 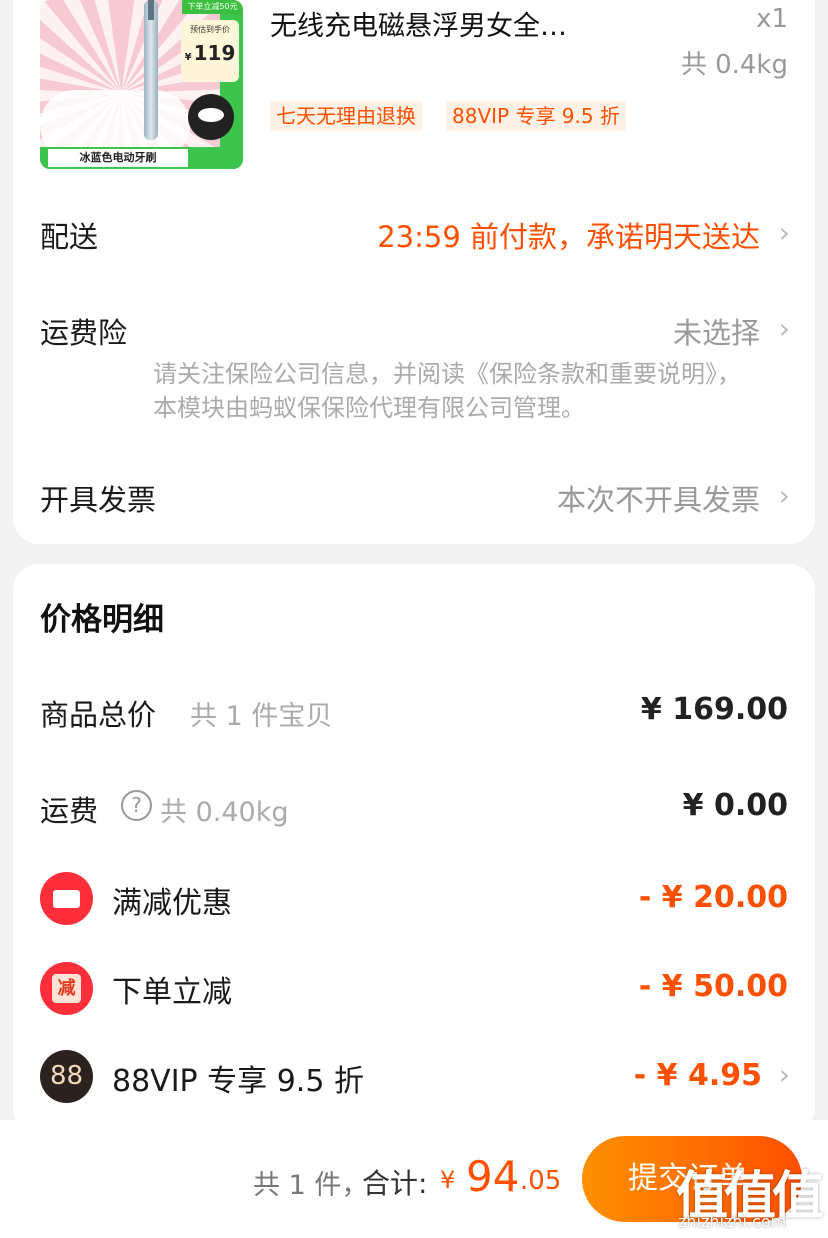 What do you see at coordinates (172, 903) in the screenshot?
I see `discount-label: 满减优惠` at bounding box center [172, 903].